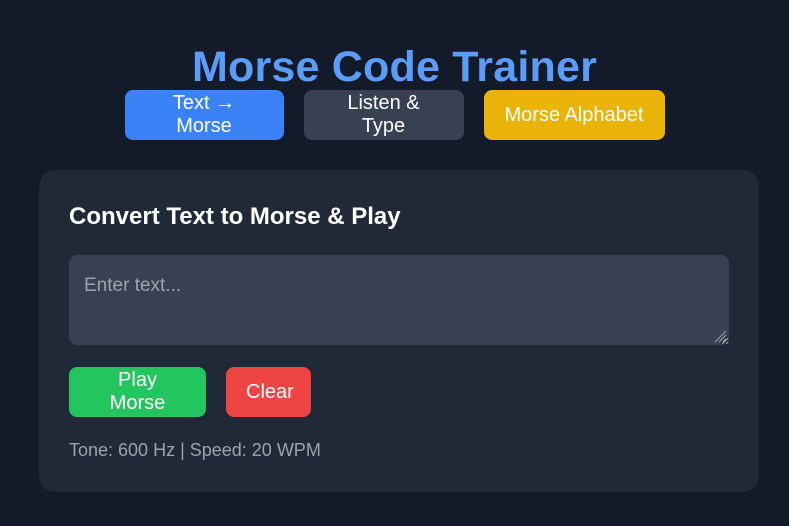  What do you see at coordinates (235, 216) in the screenshot?
I see `panel-title: Convert Text to Morse & Play` at bounding box center [235, 216].